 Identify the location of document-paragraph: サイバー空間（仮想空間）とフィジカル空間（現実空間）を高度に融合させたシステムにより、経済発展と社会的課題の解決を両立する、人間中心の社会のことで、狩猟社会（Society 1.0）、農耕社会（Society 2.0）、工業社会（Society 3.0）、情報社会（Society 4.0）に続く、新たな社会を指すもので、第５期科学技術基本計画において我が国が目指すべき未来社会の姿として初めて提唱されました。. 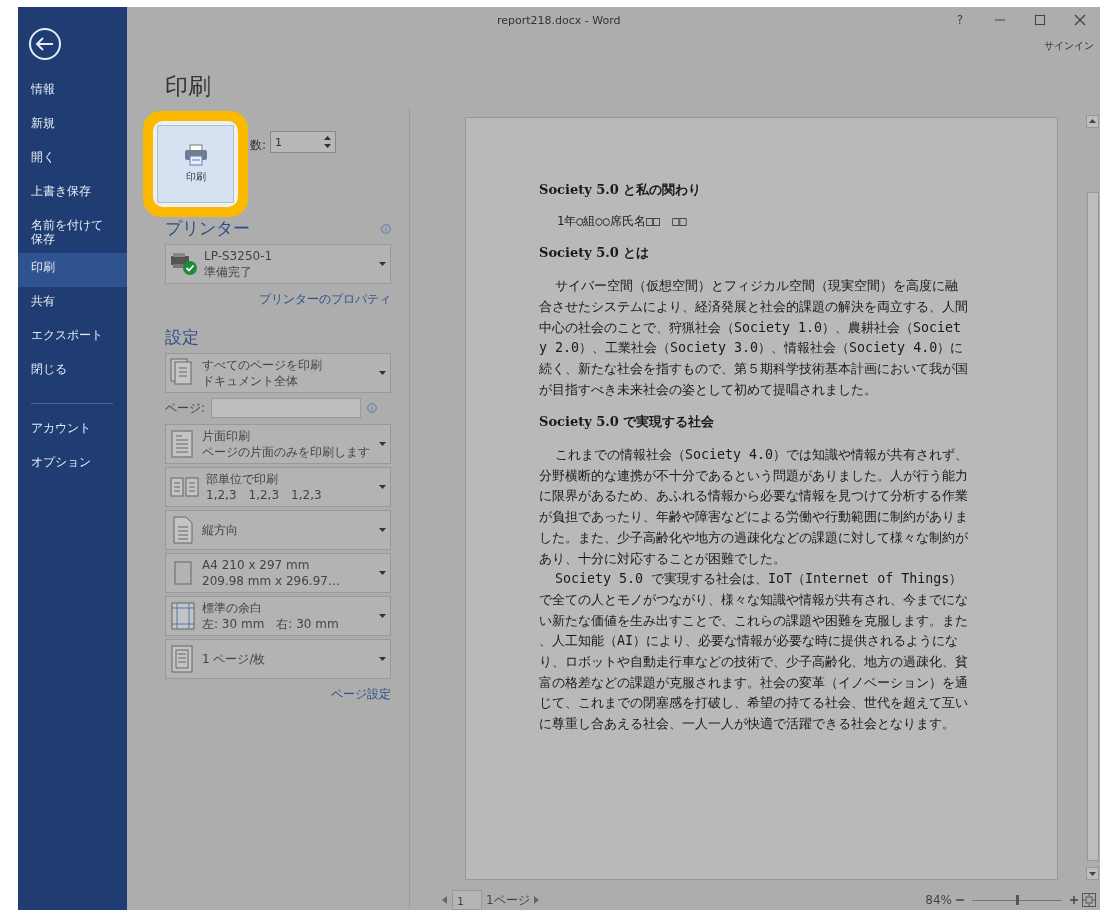
(754, 338).